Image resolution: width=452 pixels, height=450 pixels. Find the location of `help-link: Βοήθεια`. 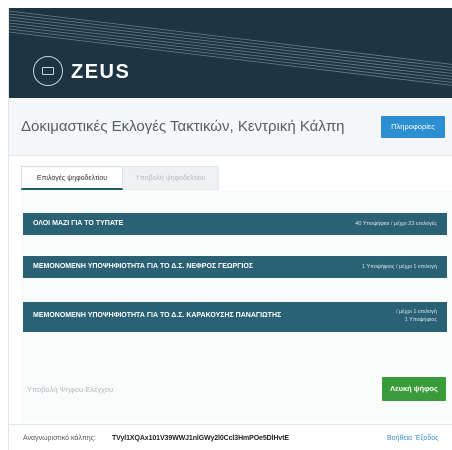

help-link: Βοήθεια is located at coordinates (399, 438).